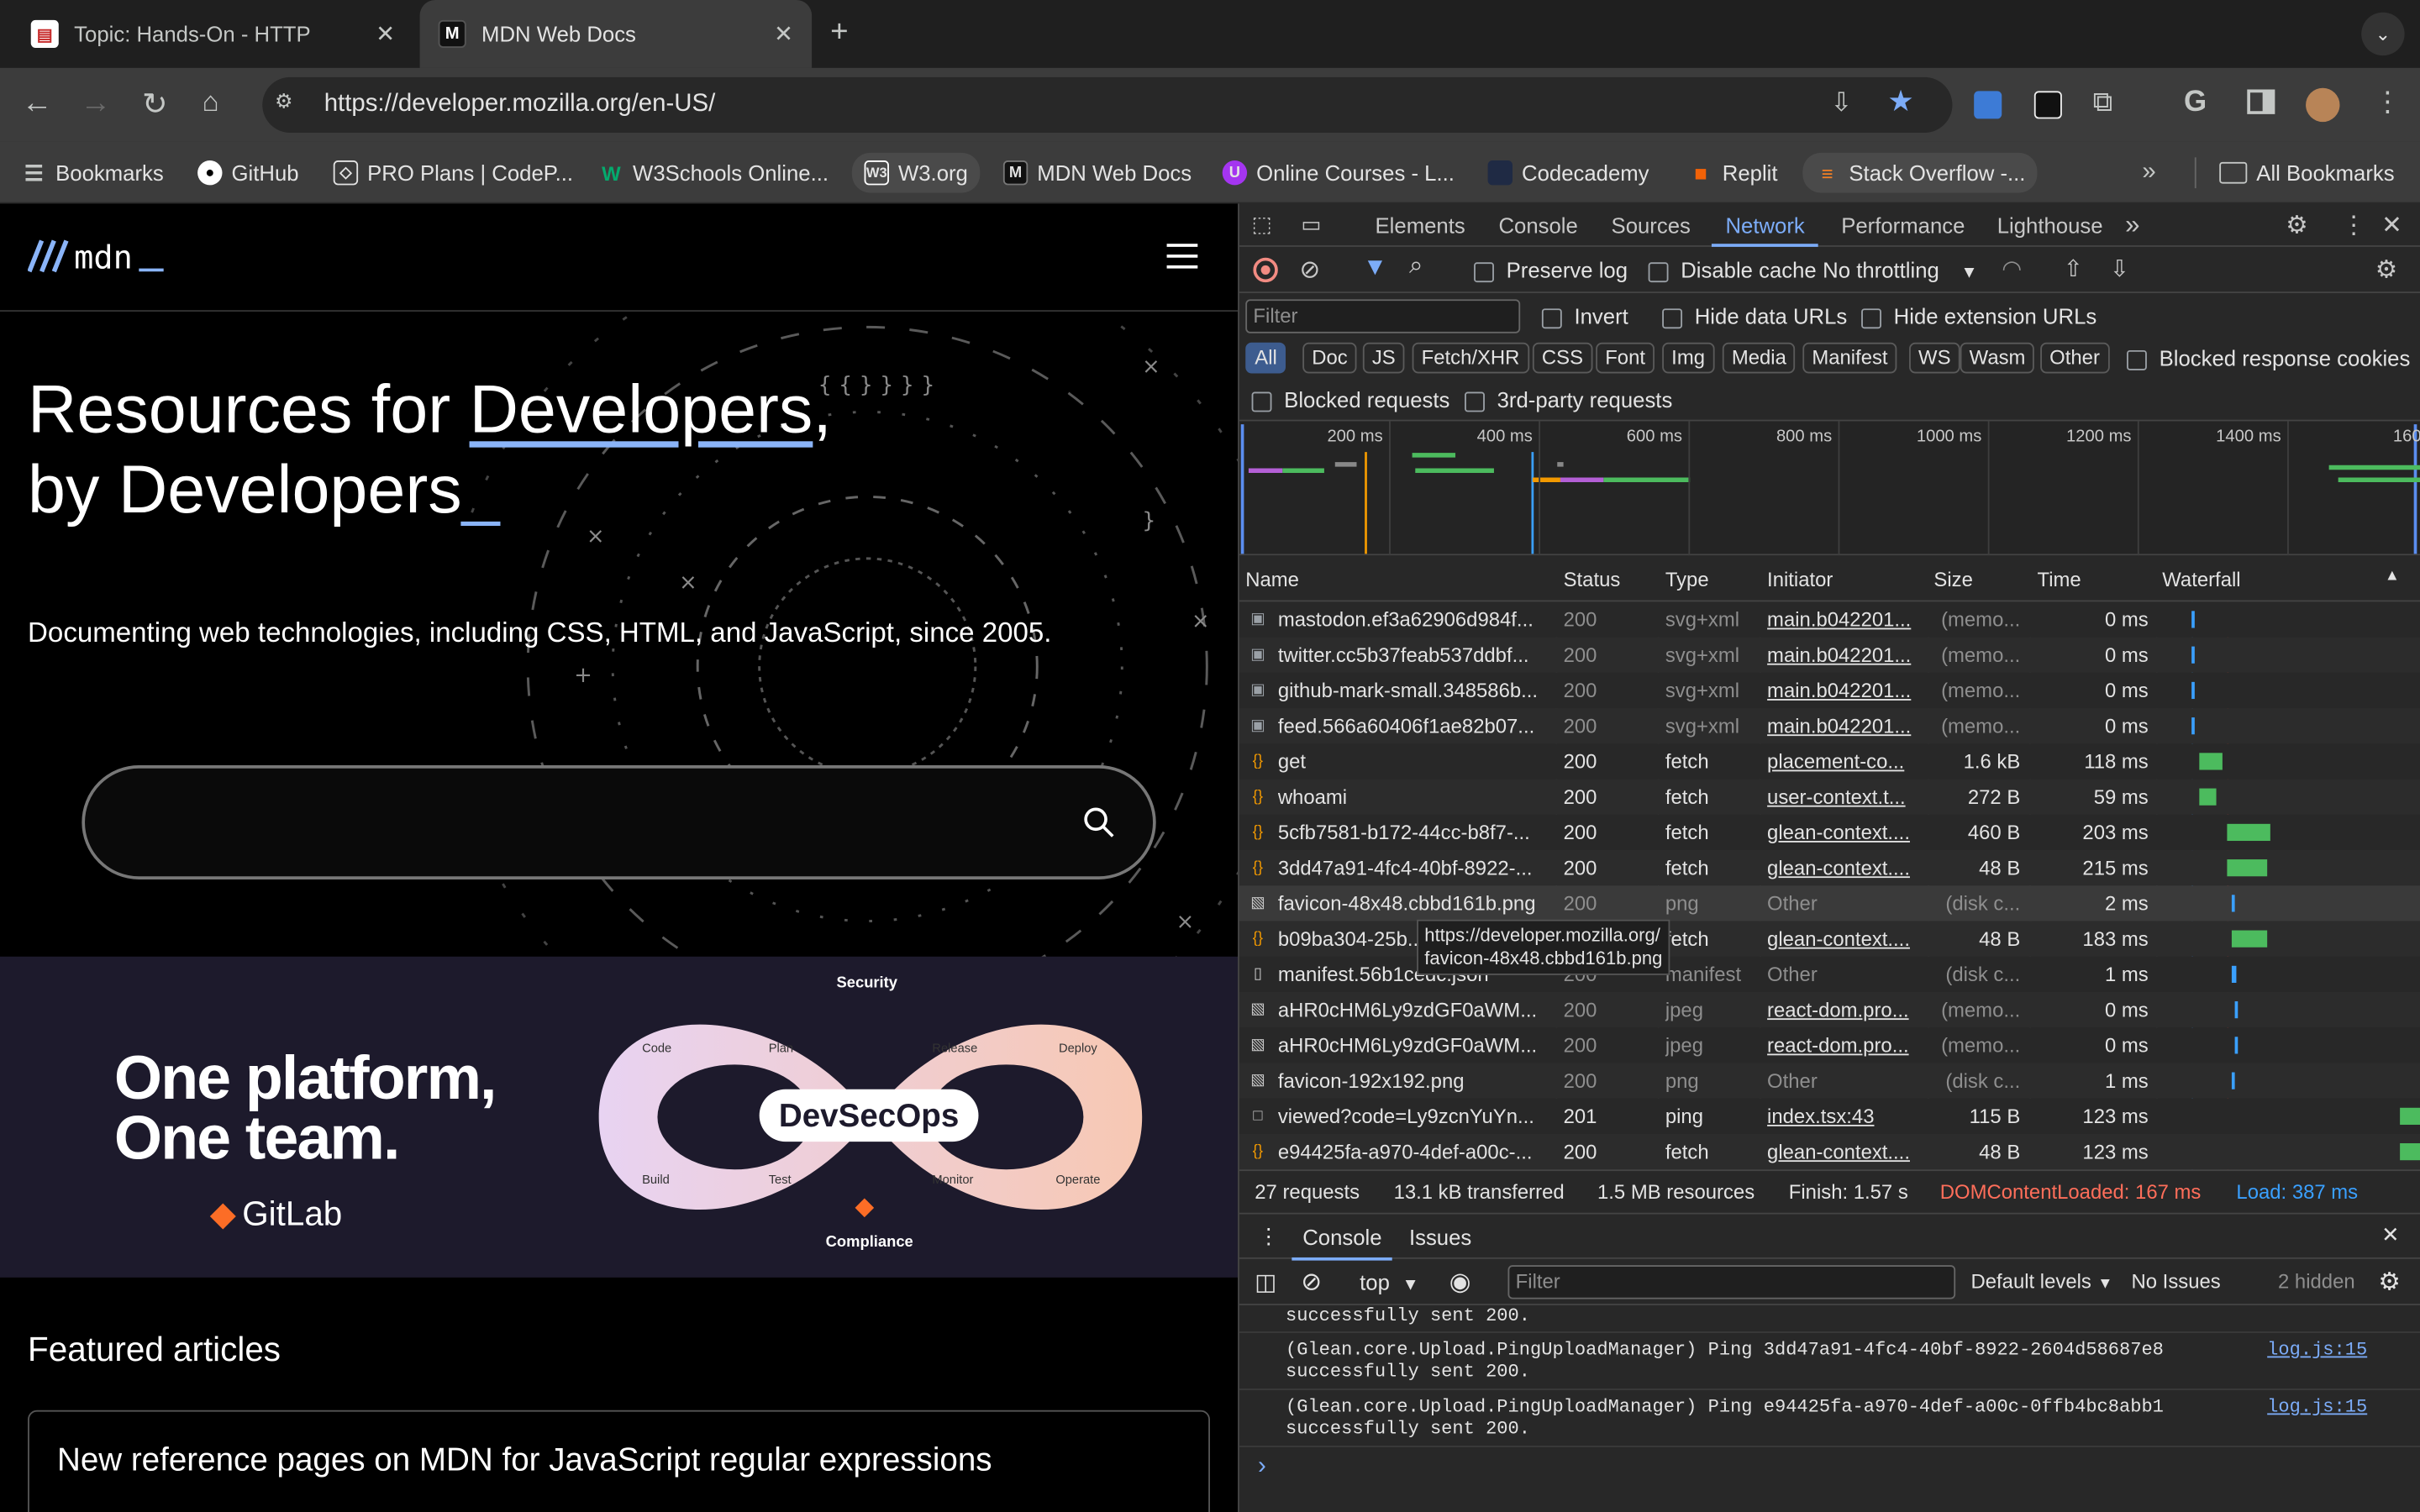 The image size is (2420, 1512). Describe the element at coordinates (520, 104) in the screenshot. I see `url-text: https://developer.mozilla.org/en-US/` at that location.